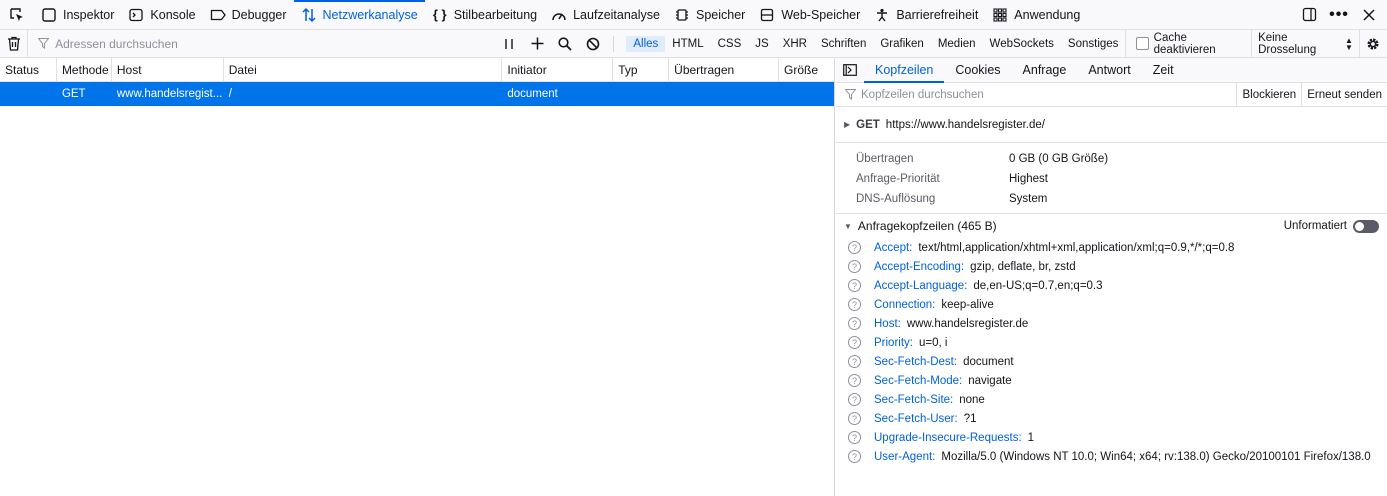 The height and width of the screenshot is (496, 1387). I want to click on sidebar-toggle-icon, so click(850, 70).